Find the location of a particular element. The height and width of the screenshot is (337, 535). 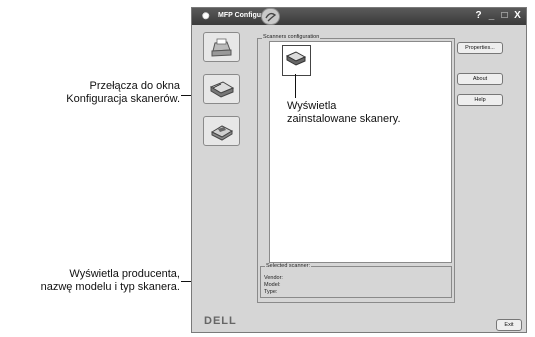

title-bar: ✺ MFP Configurator ? _ □ X is located at coordinates (359, 16).